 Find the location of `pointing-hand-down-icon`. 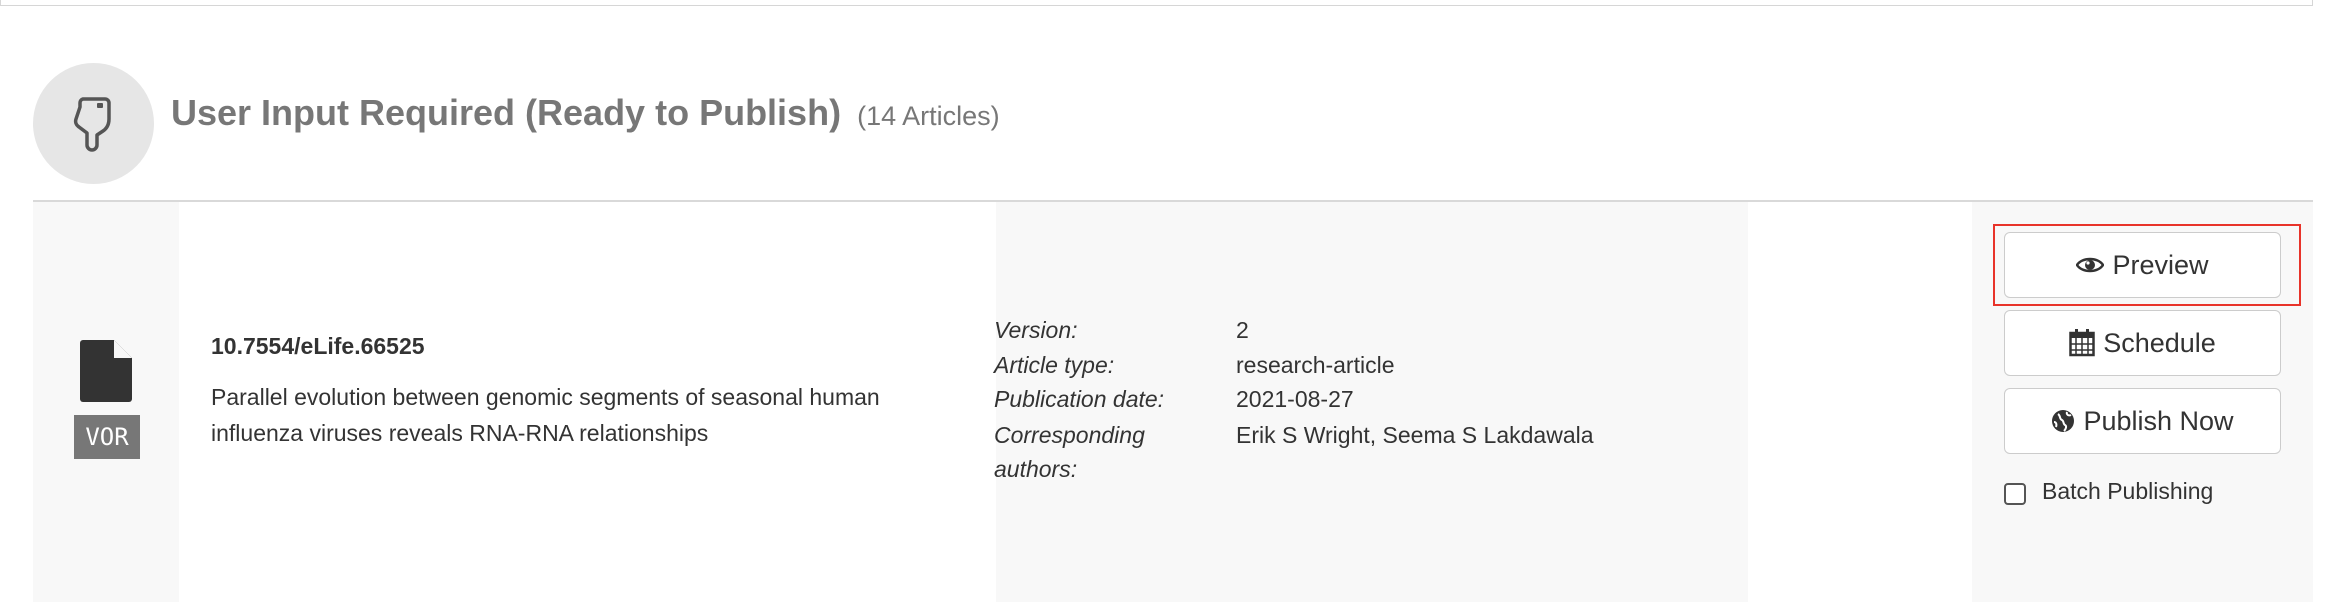

pointing-hand-down-icon is located at coordinates (92, 124).